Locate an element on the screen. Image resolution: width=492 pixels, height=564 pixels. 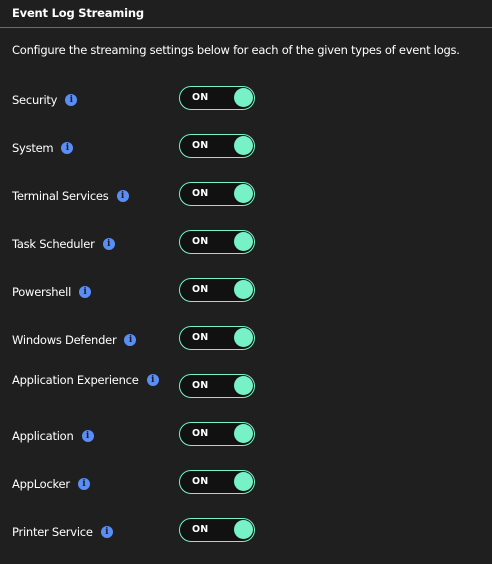
row-label: Application Experience is located at coordinates (75, 380).